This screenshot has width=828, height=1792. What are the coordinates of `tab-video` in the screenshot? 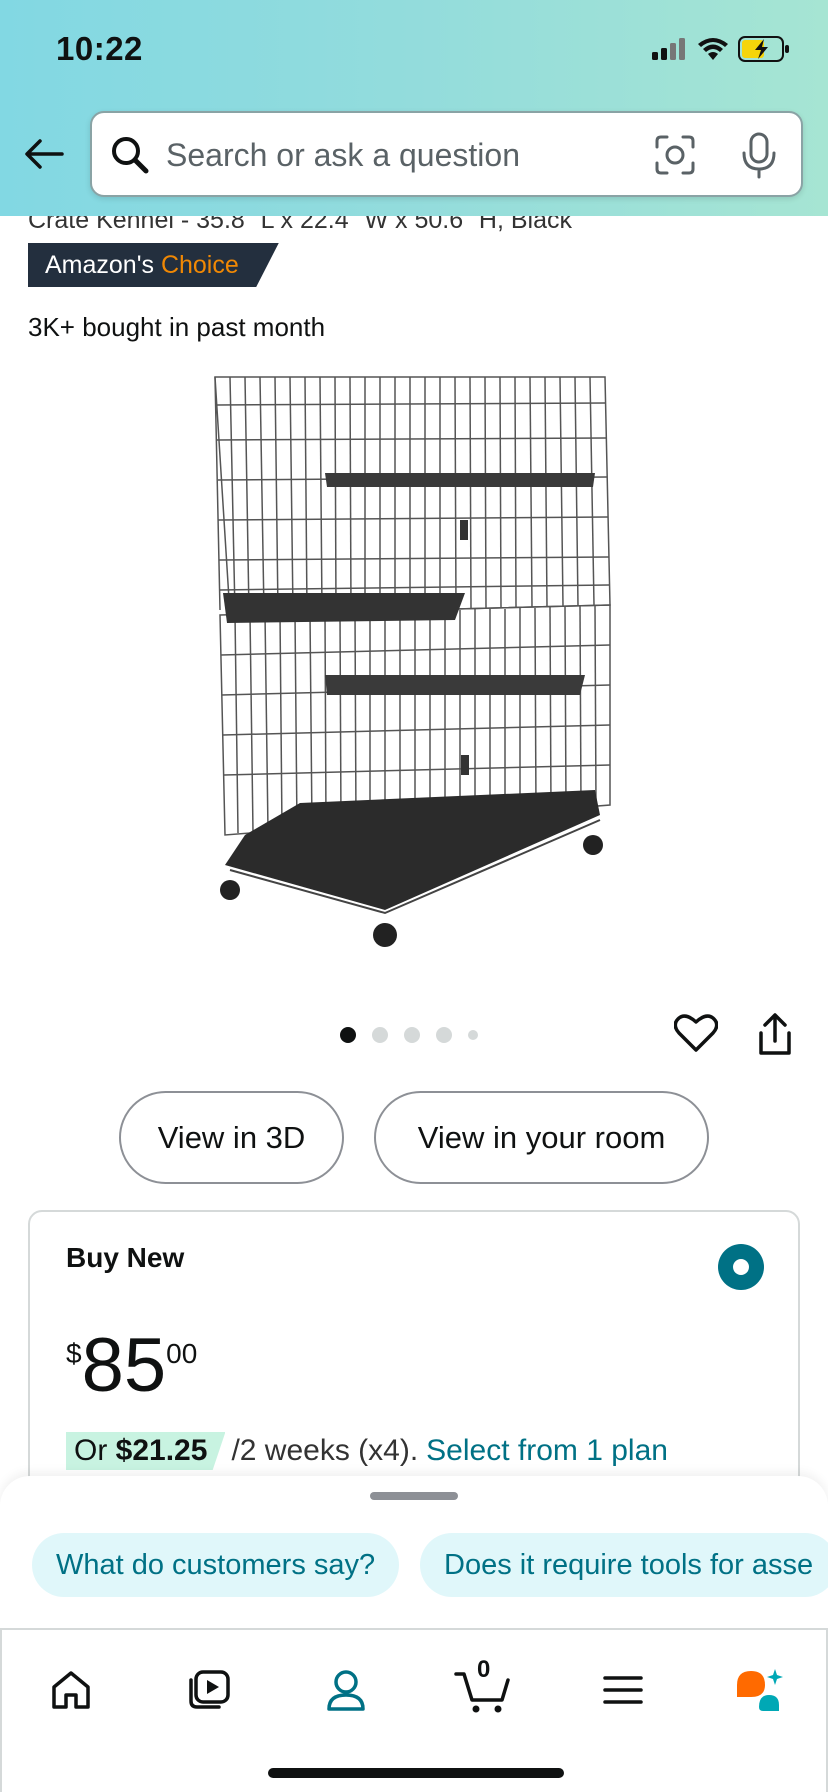 It's located at (209, 1690).